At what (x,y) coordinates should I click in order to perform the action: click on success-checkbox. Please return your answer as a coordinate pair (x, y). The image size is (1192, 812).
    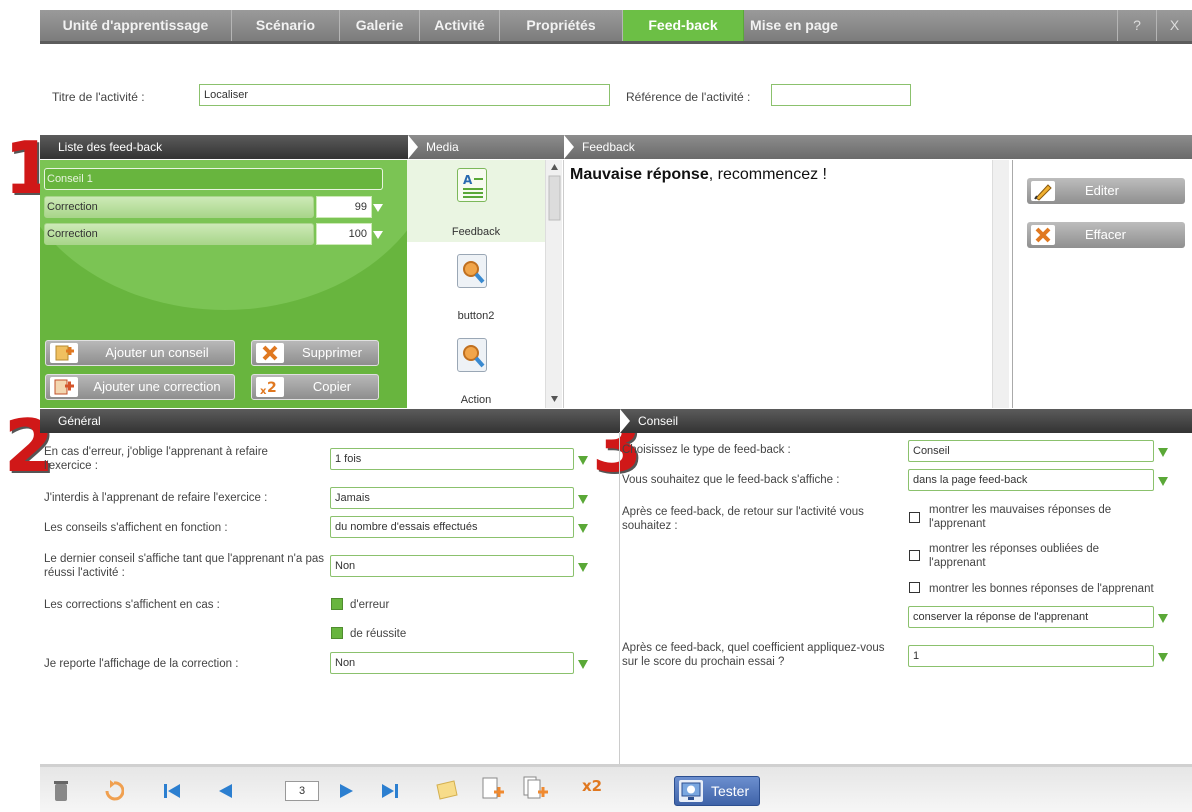
    Looking at the image, I should click on (337, 633).